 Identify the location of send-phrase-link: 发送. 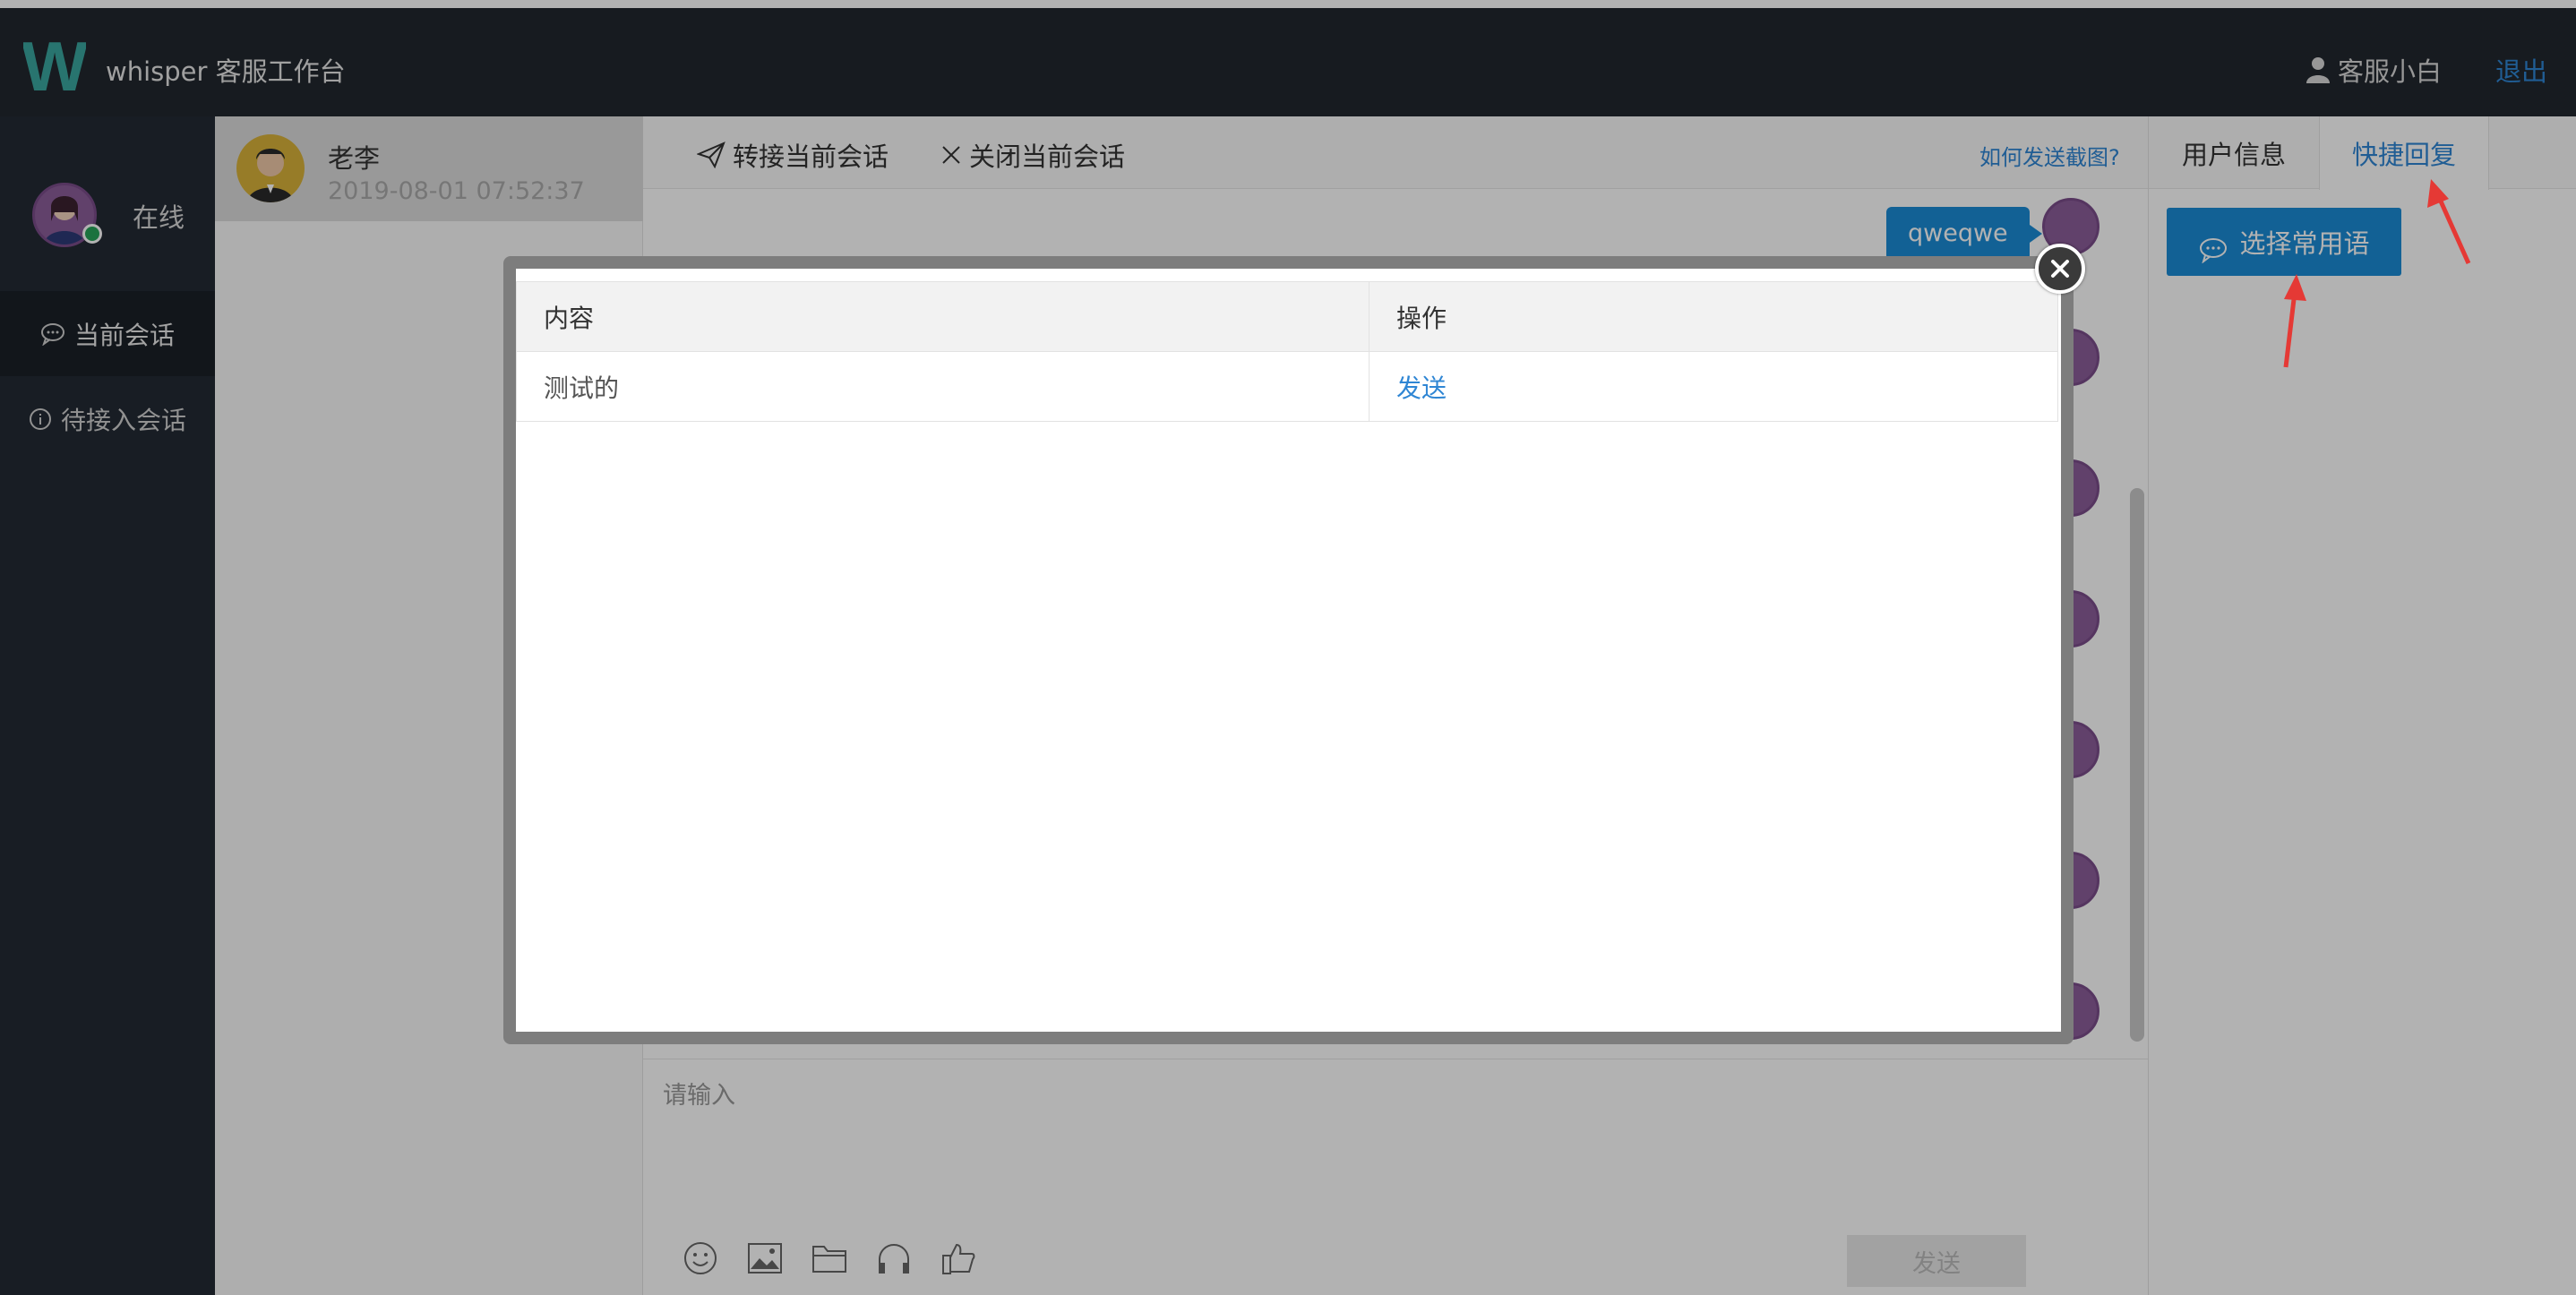
(1421, 388).